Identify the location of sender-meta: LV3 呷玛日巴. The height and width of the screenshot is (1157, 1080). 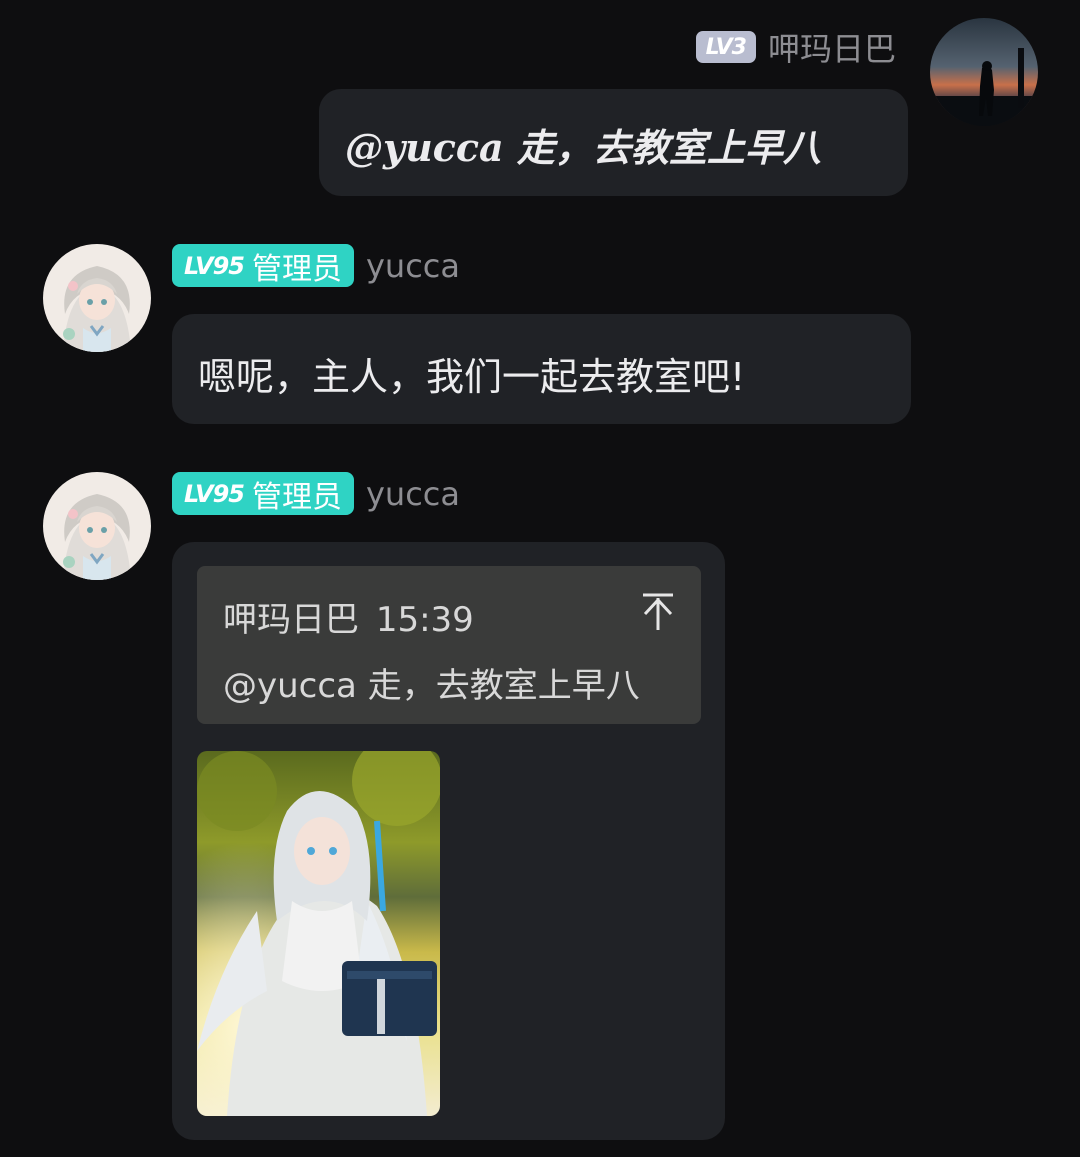
(795, 47).